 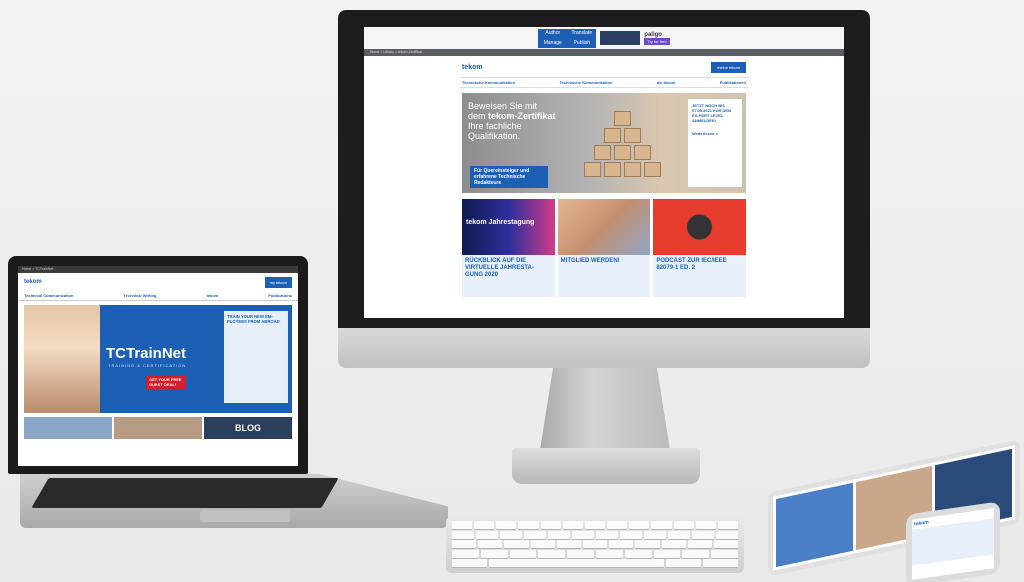 I want to click on nav-item: Publications, so click(x=280, y=295).